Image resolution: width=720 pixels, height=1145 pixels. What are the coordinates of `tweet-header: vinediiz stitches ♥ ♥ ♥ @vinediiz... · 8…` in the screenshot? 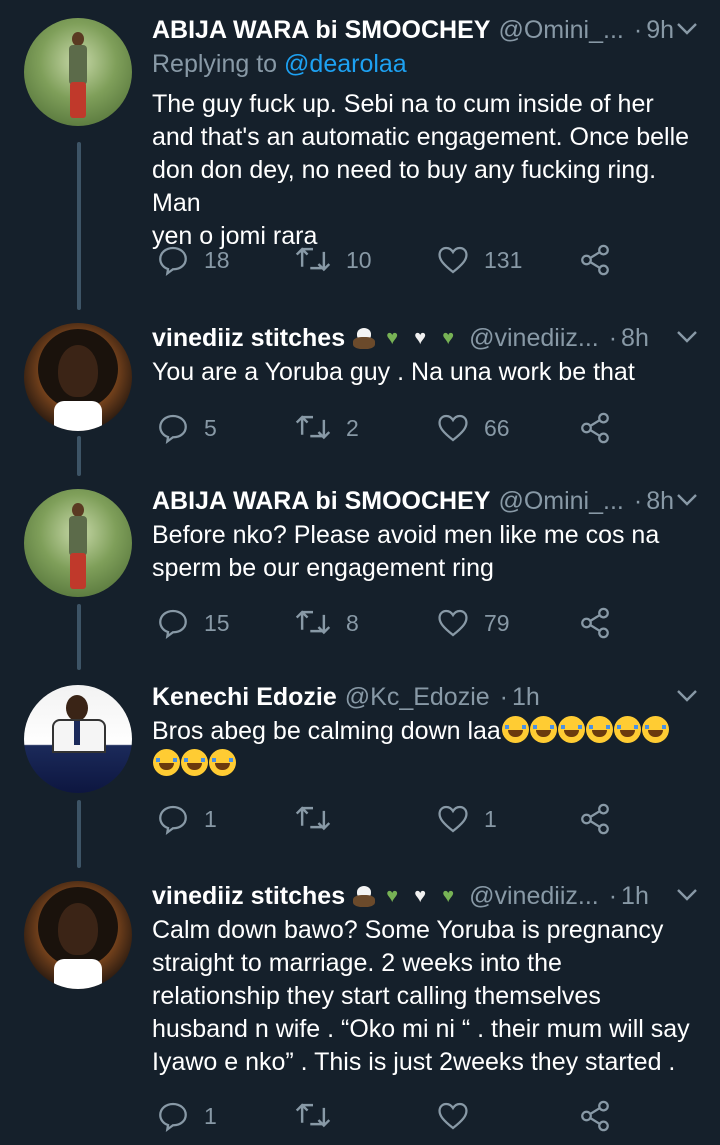 It's located at (427, 338).